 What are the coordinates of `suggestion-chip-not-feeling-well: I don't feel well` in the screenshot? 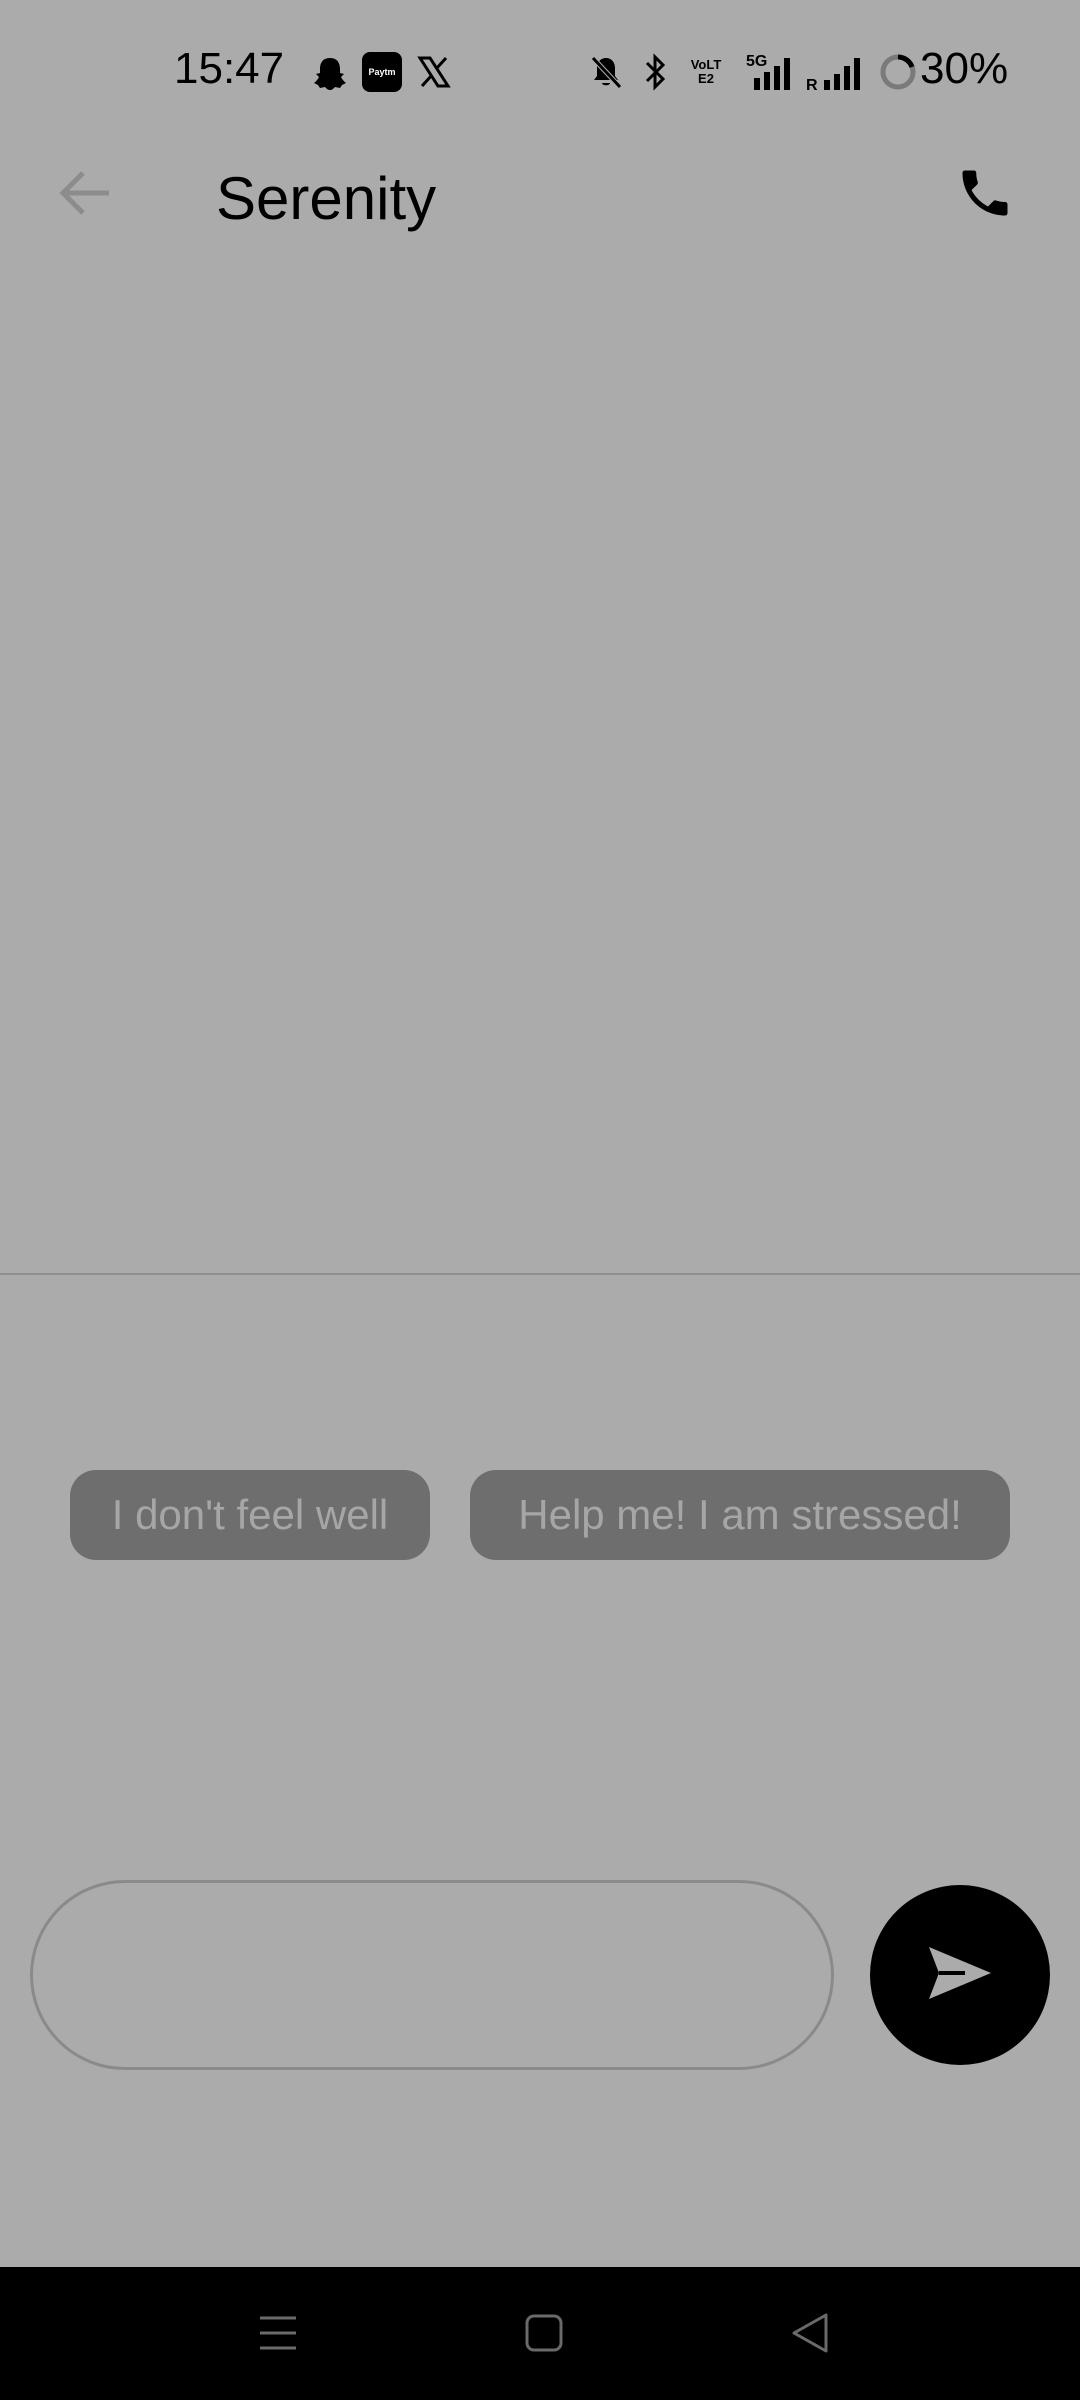 It's located at (250, 1515).